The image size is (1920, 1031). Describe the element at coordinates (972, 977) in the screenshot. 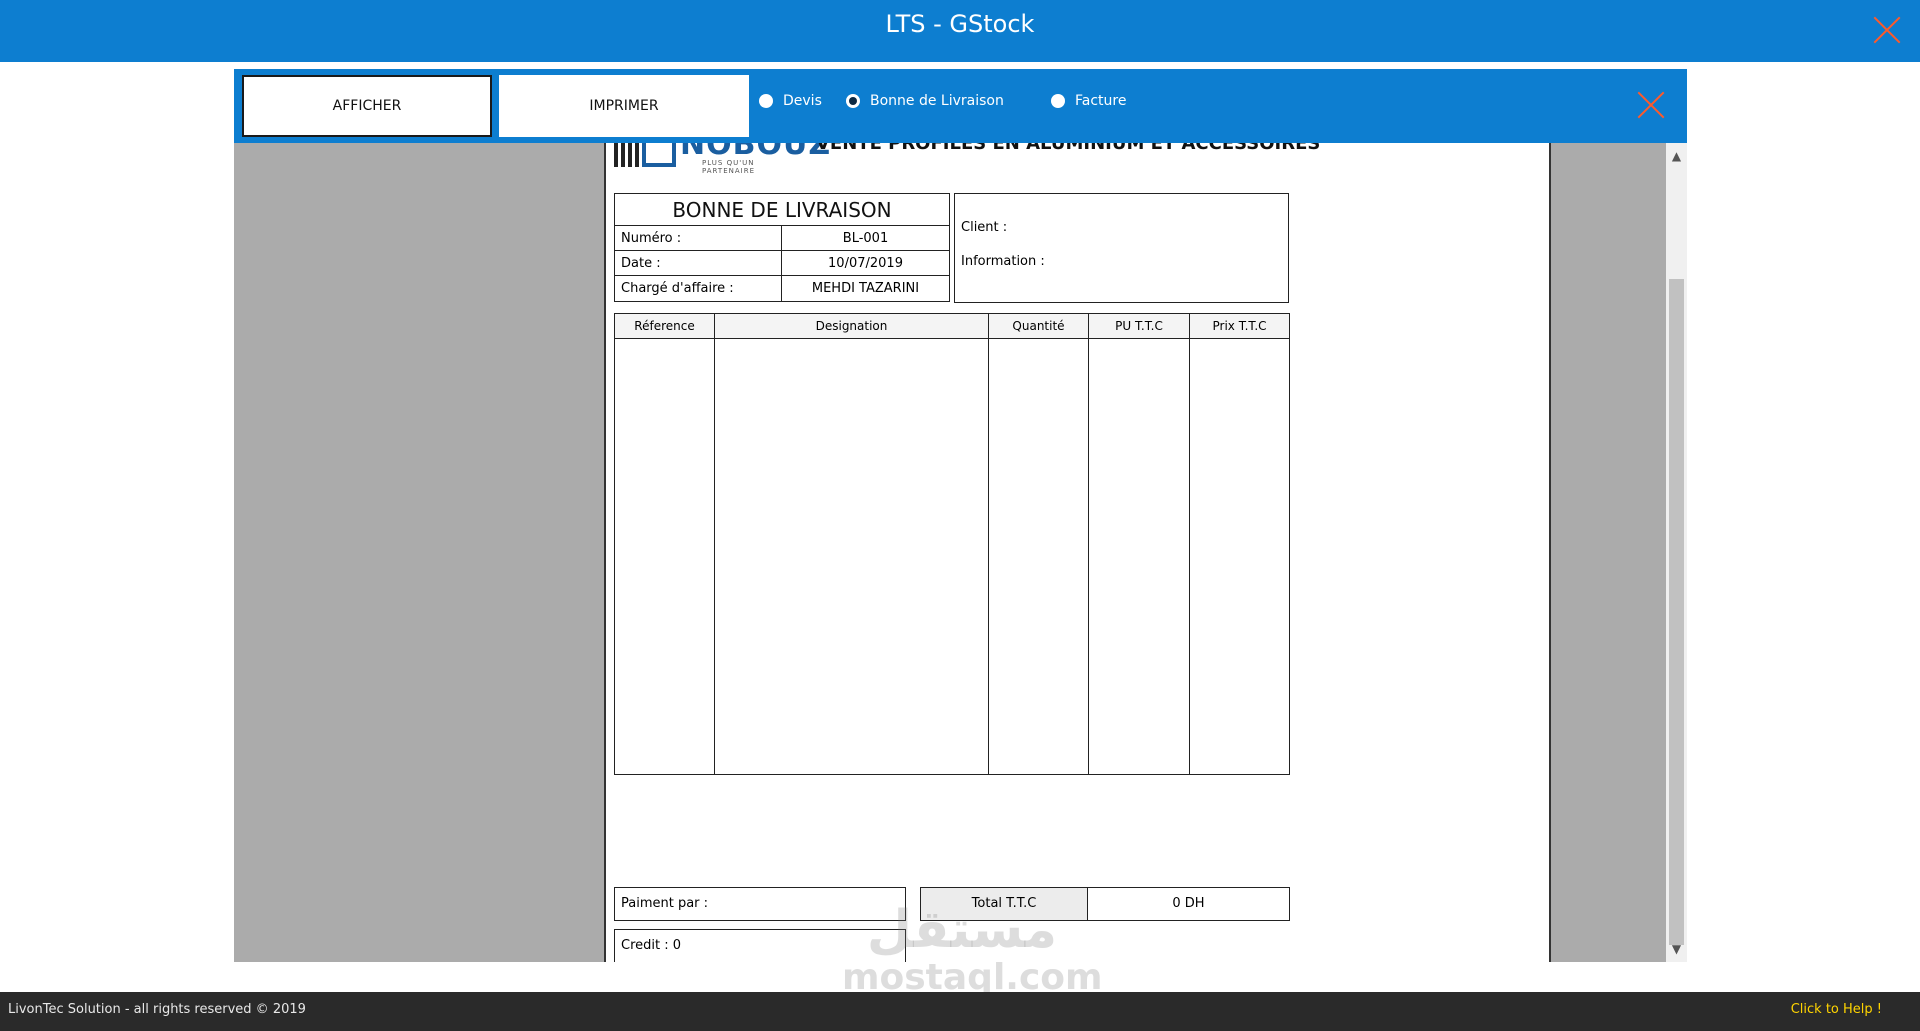

I see `watermark-latin: mostaql.com` at that location.